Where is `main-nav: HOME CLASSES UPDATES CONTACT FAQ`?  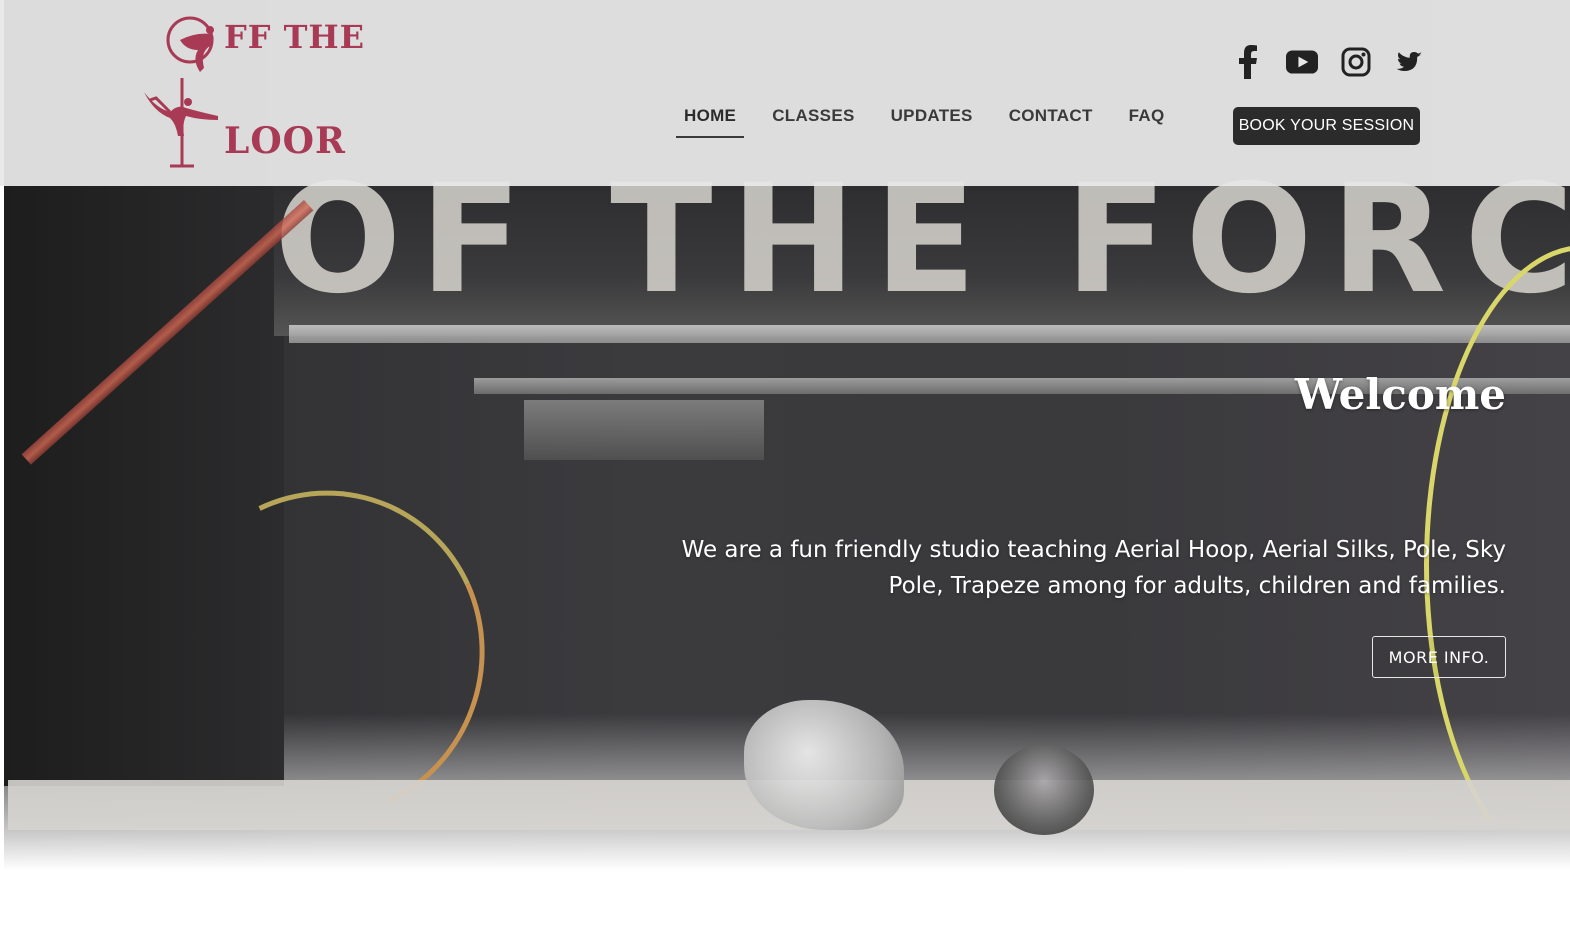 main-nav: HOME CLASSES UPDATES CONTACT FAQ is located at coordinates (934, 119).